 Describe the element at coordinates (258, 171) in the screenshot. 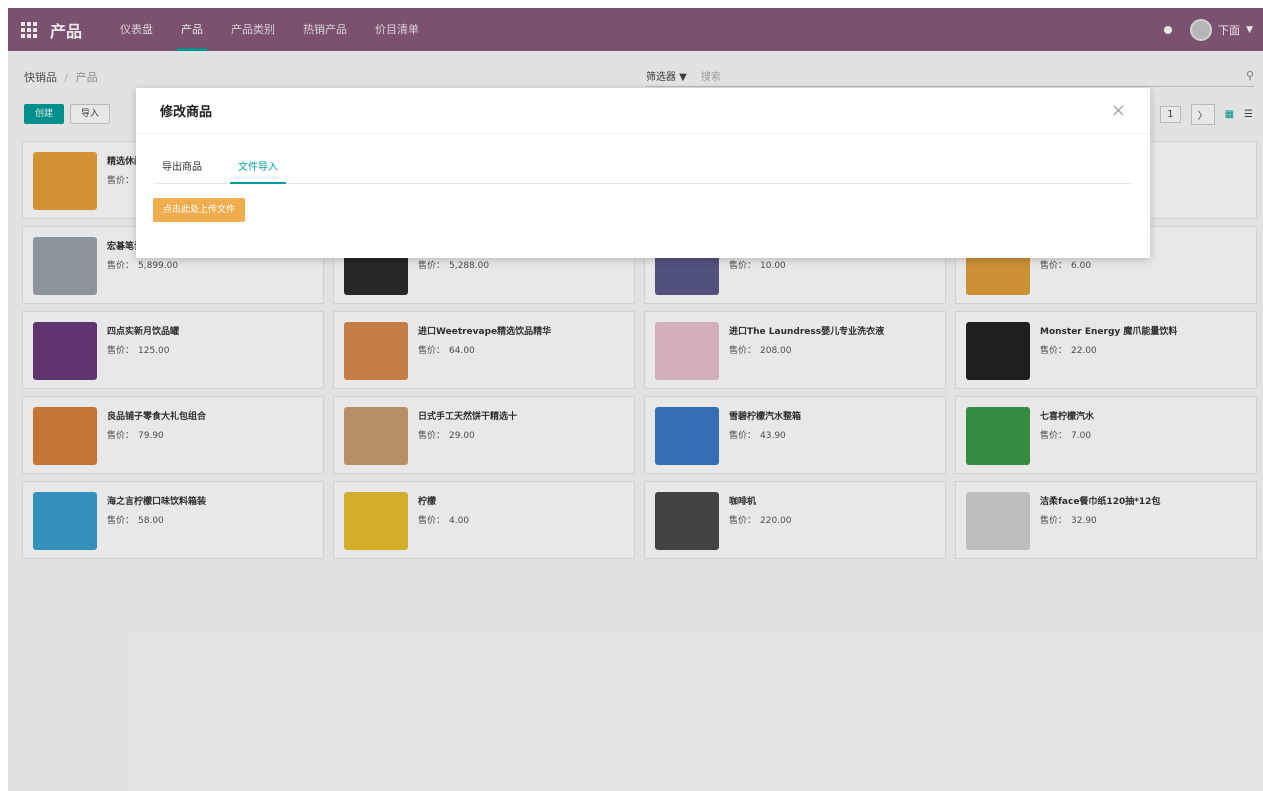

I see `tab-file-import: 文件导入` at that location.